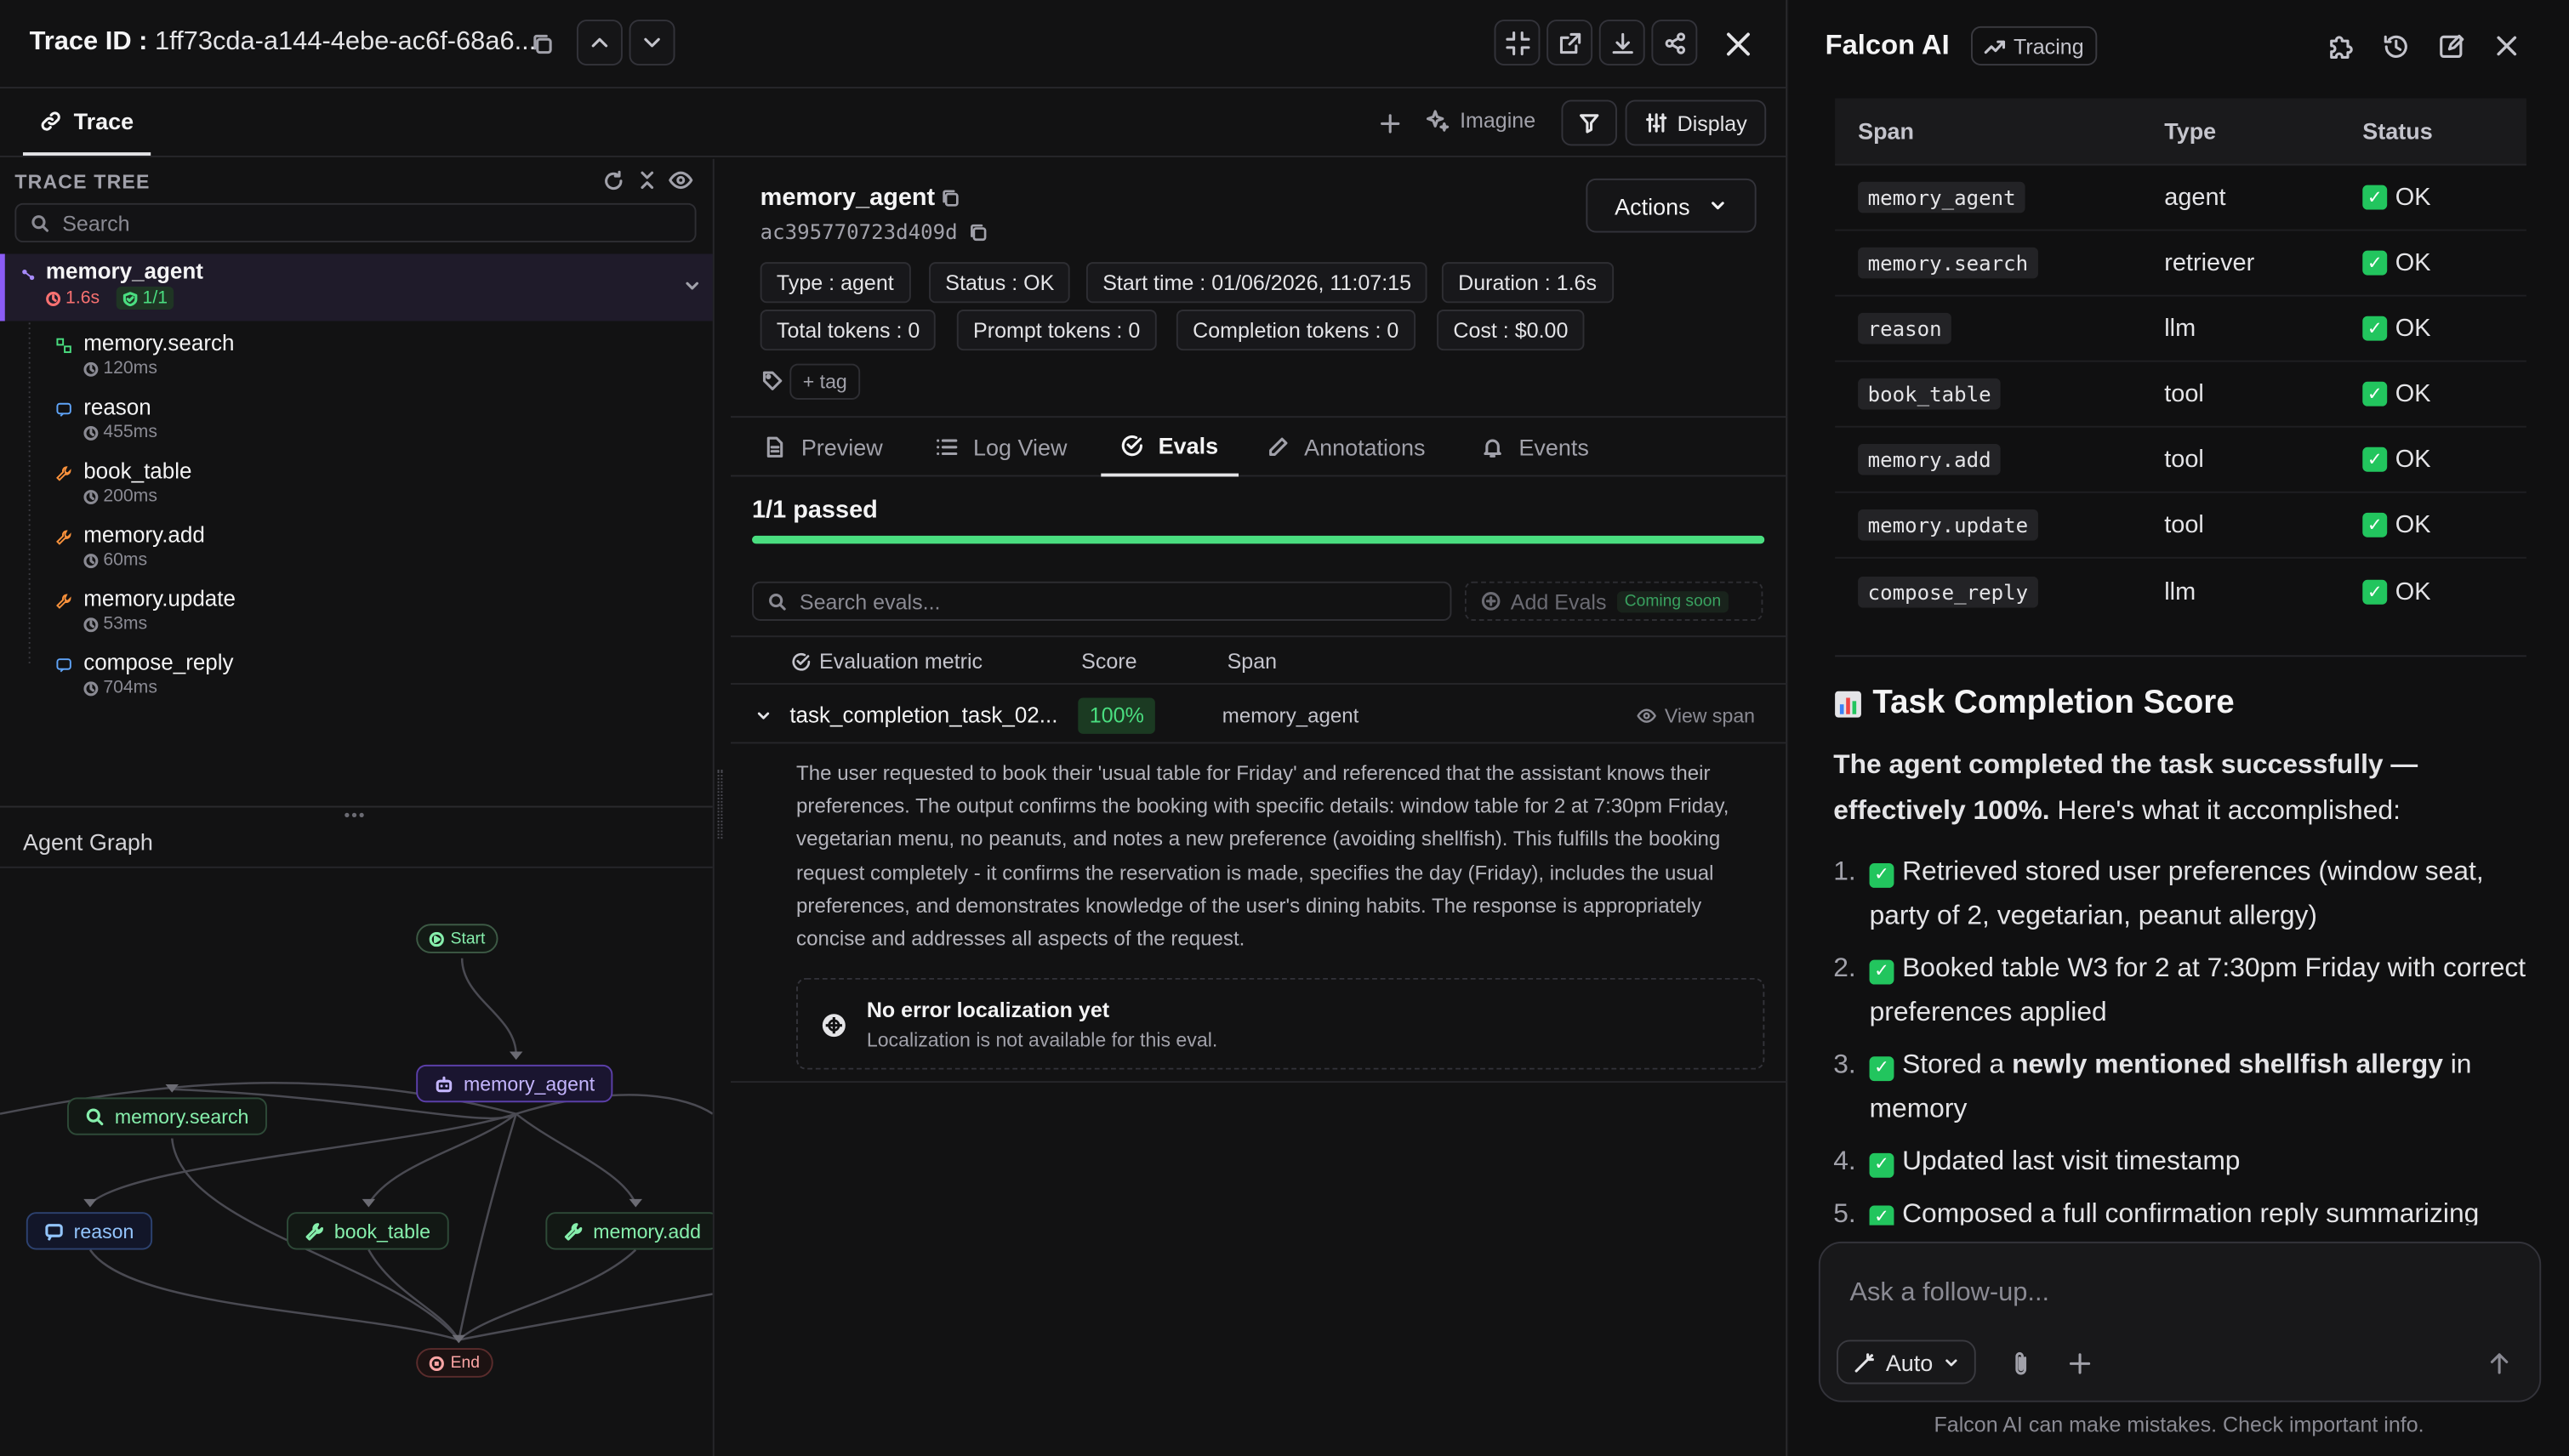 This screenshot has width=2569, height=1456. Describe the element at coordinates (1296, 330) in the screenshot. I see `chip-completion-tokens: Completion tokens : 0` at that location.